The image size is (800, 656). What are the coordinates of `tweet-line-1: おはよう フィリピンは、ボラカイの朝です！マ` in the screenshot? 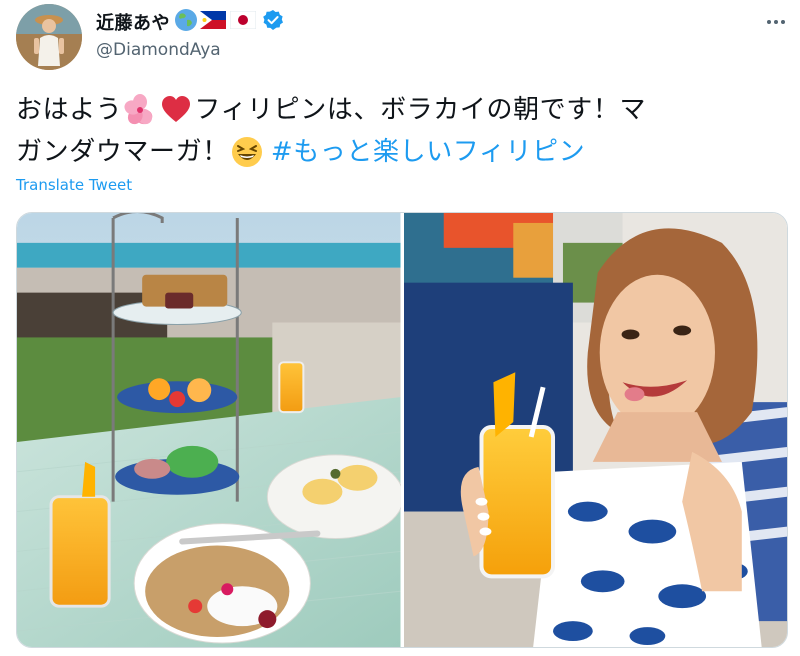 It's located at (400, 110).